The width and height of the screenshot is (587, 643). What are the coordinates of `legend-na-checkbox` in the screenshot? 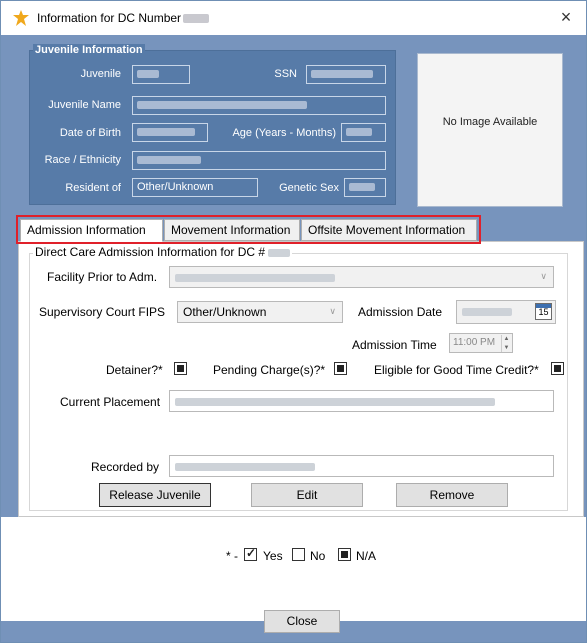 It's located at (344, 554).